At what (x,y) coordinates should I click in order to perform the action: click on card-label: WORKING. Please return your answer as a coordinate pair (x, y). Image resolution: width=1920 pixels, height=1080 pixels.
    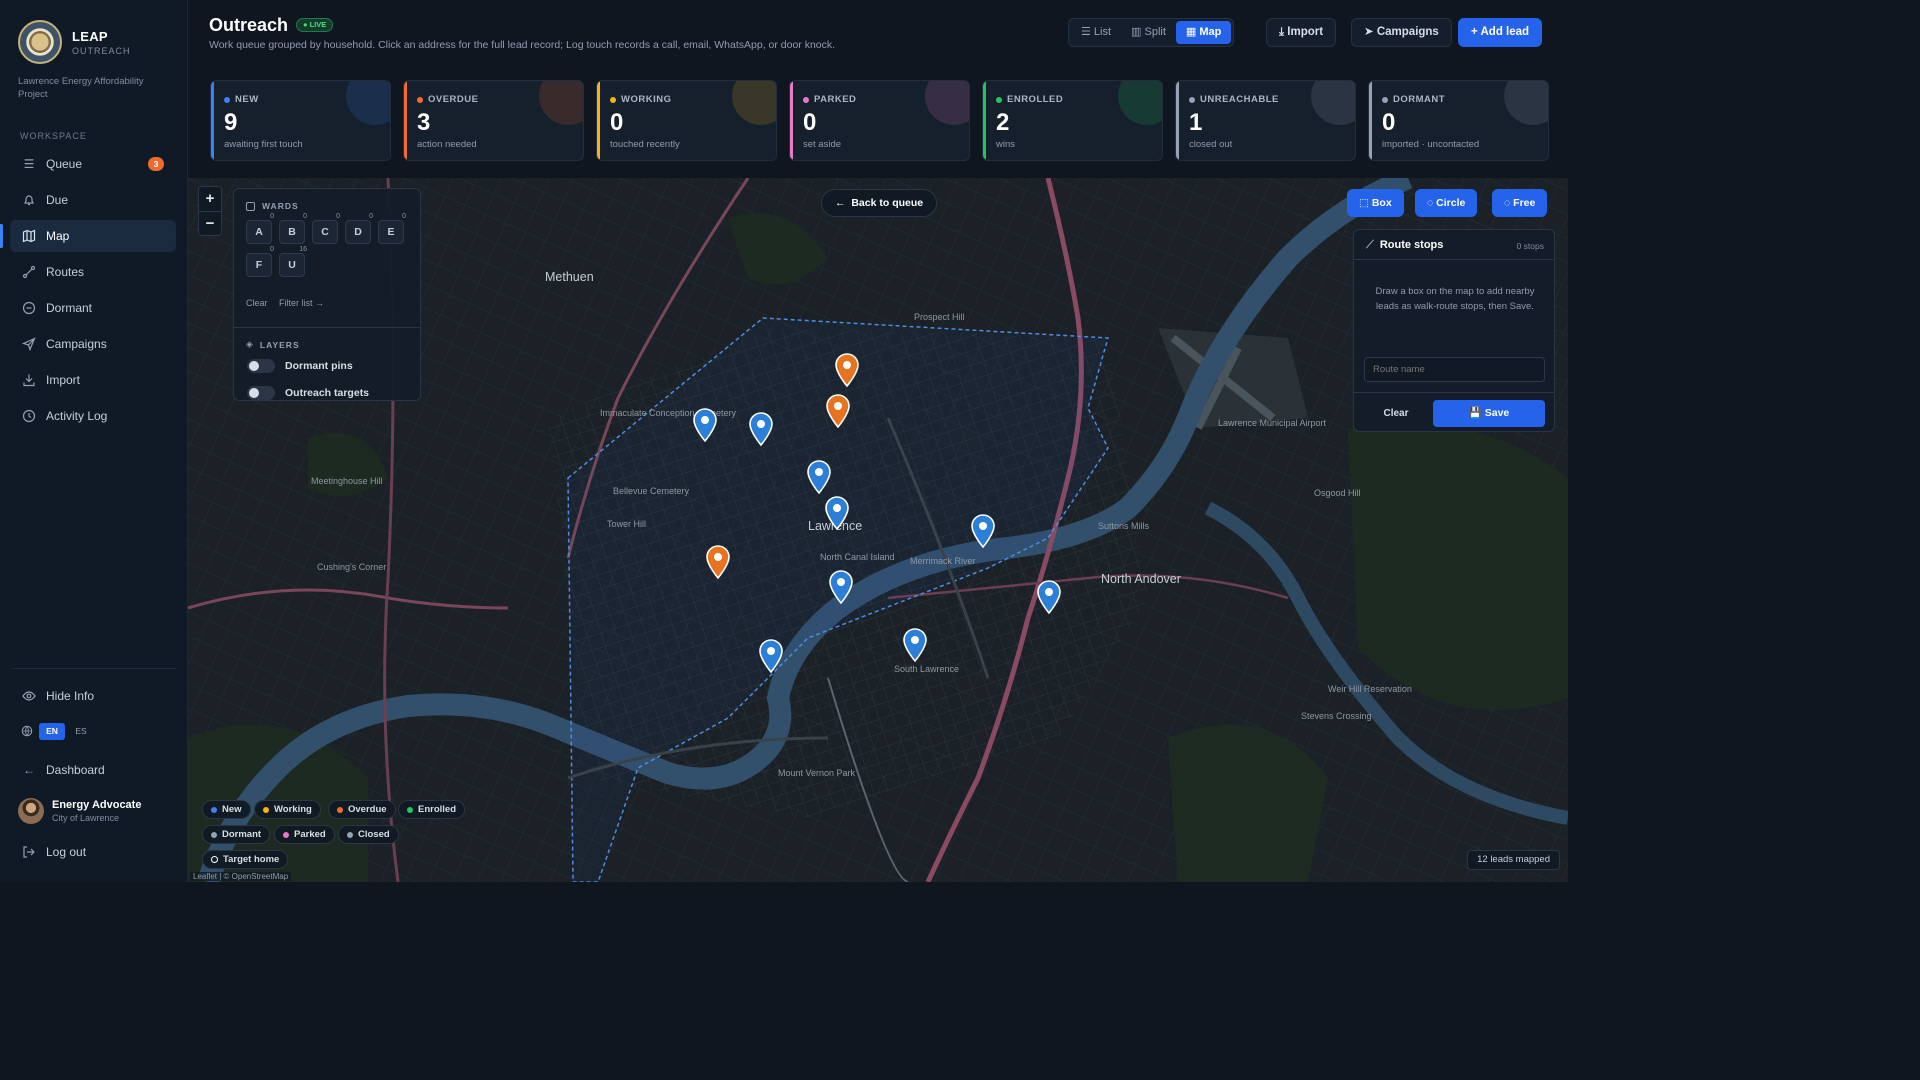
    Looking at the image, I should click on (640, 99).